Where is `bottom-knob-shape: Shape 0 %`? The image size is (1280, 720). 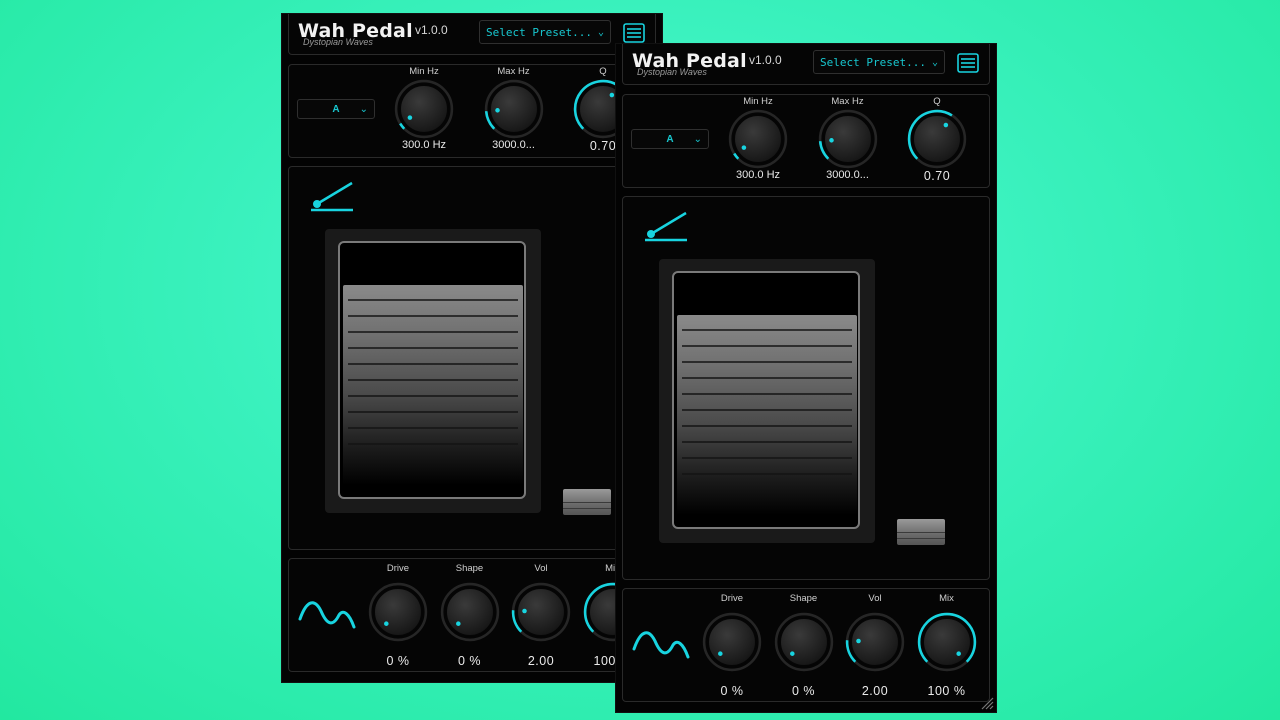
bottom-knob-shape: Shape 0 % is located at coordinates (804, 643).